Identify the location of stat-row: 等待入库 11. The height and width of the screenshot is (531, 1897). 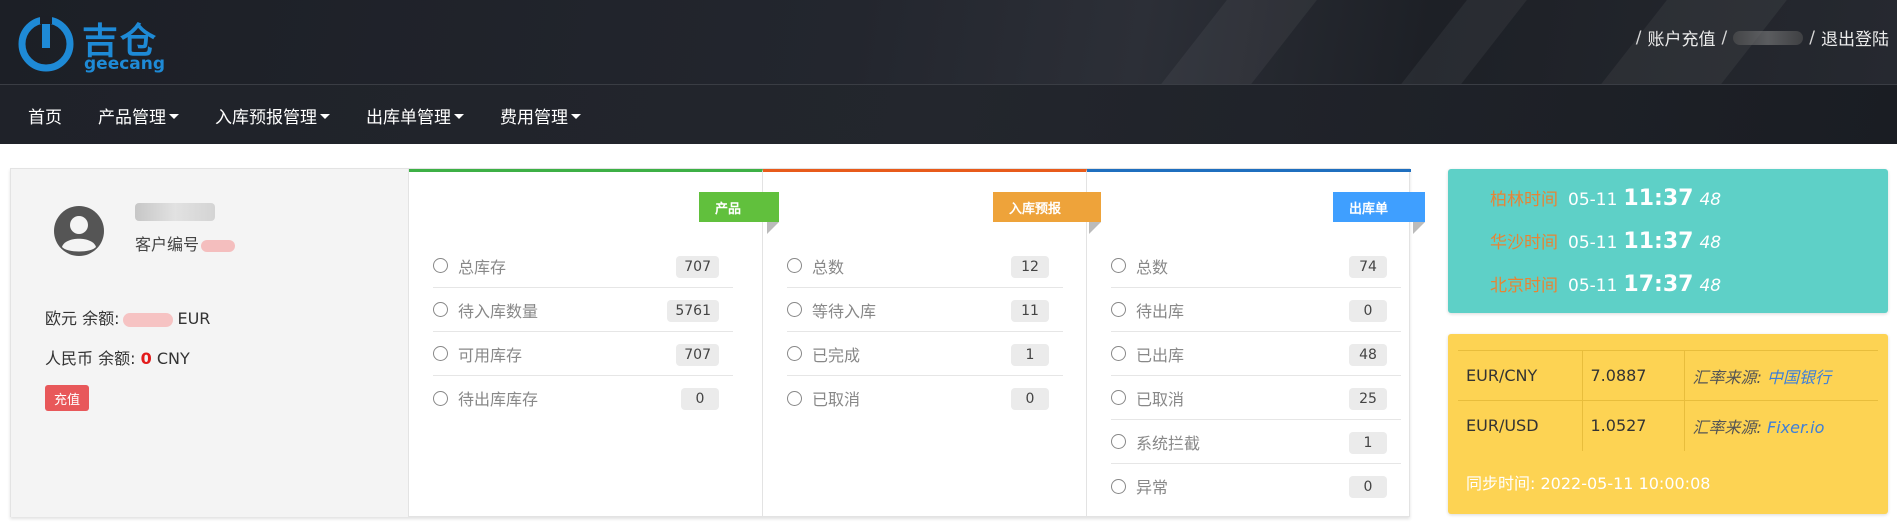
(925, 310).